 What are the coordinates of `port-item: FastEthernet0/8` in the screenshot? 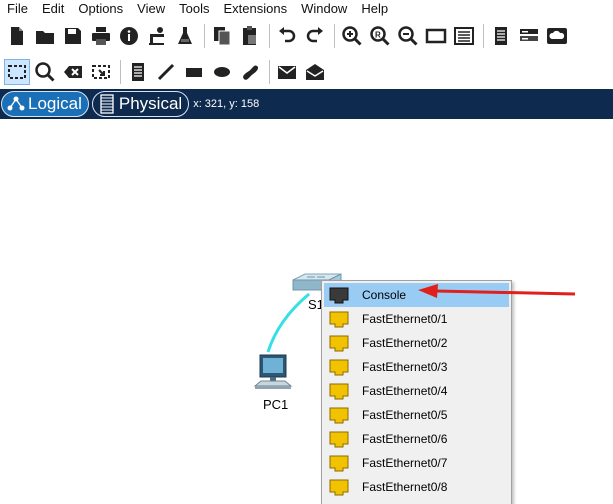 It's located at (416, 487).